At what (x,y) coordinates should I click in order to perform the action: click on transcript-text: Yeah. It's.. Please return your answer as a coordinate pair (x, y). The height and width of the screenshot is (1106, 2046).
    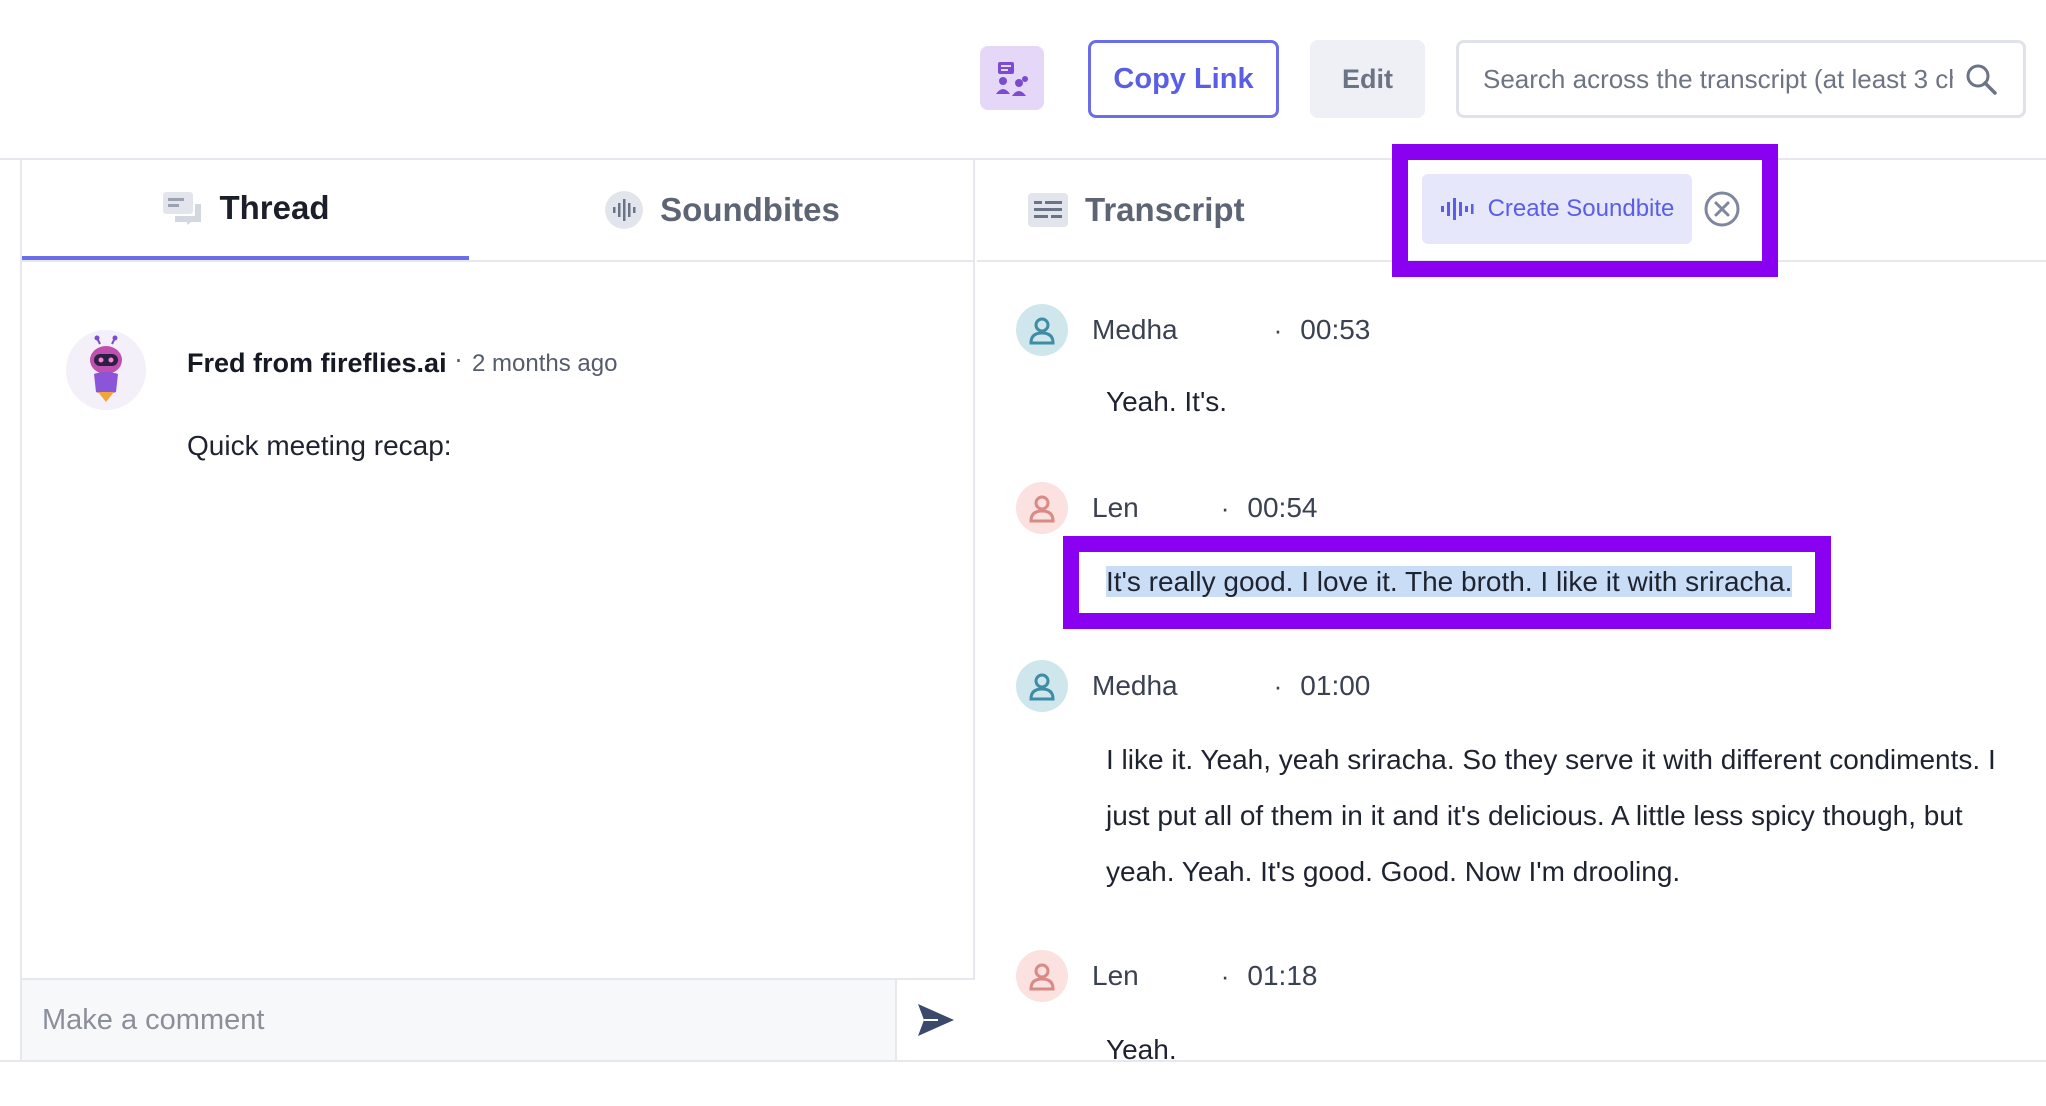
    Looking at the image, I should click on (1556, 402).